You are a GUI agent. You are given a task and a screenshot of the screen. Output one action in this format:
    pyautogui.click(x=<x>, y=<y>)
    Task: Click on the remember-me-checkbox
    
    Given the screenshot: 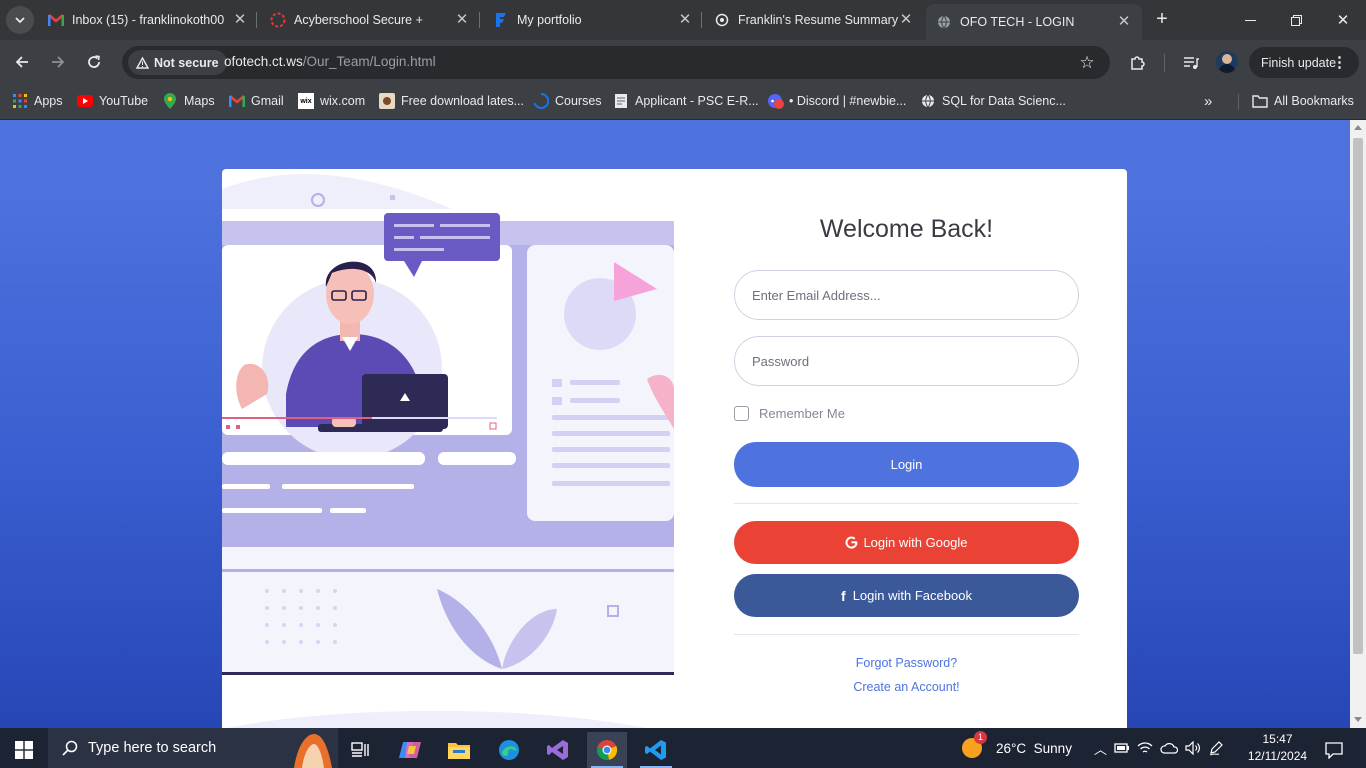 What is the action you would take?
    pyautogui.click(x=741, y=413)
    